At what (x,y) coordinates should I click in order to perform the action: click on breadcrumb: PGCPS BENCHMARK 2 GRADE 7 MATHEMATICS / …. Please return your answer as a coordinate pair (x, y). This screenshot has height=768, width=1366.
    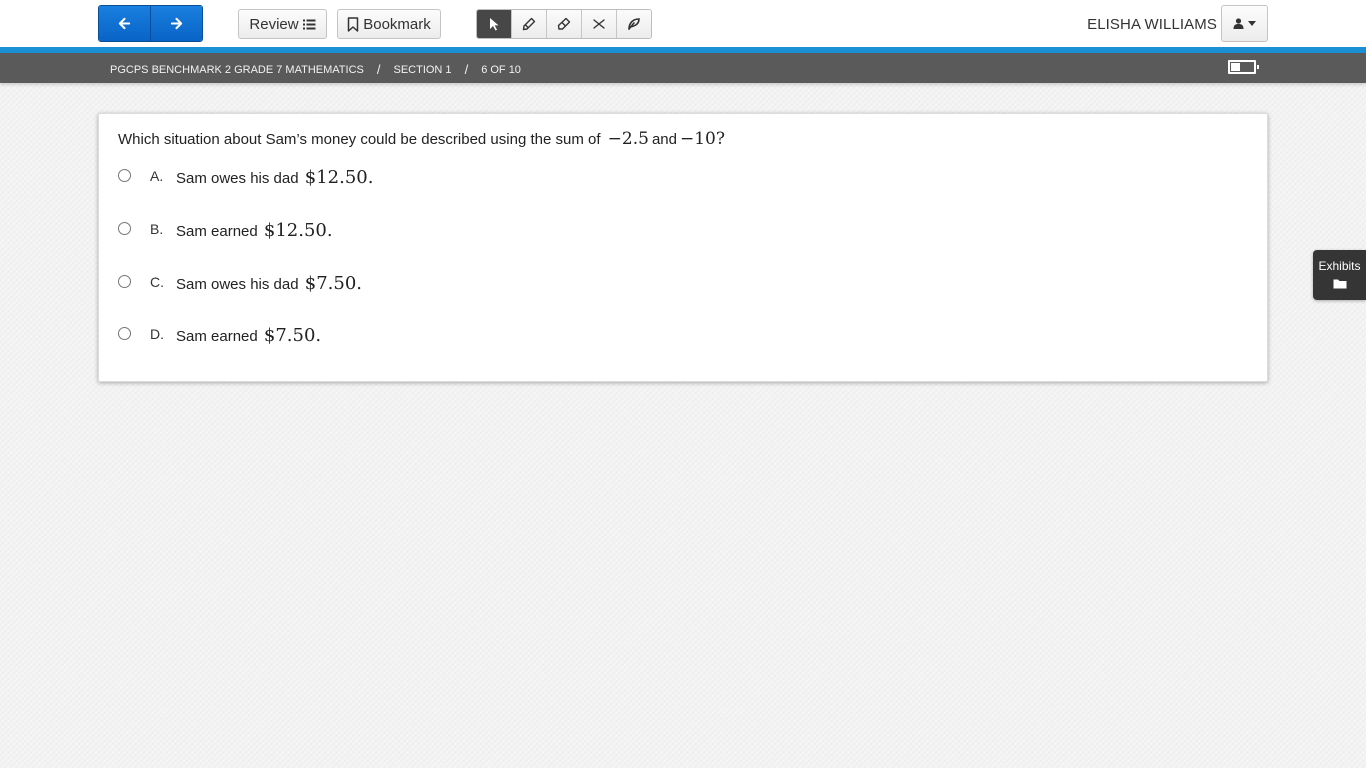
    Looking at the image, I should click on (315, 69).